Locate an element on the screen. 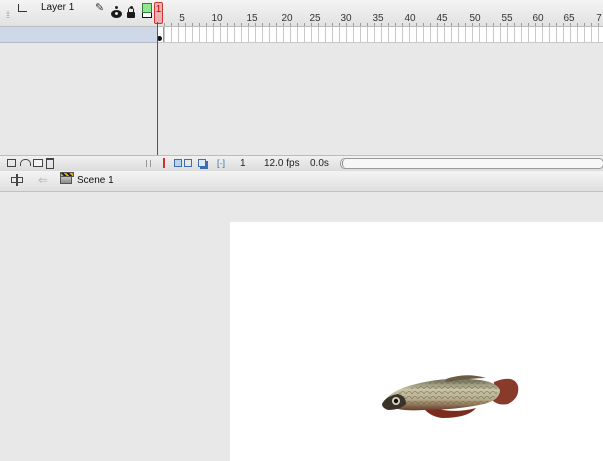  pencil-icon: ✎ is located at coordinates (100, 8).